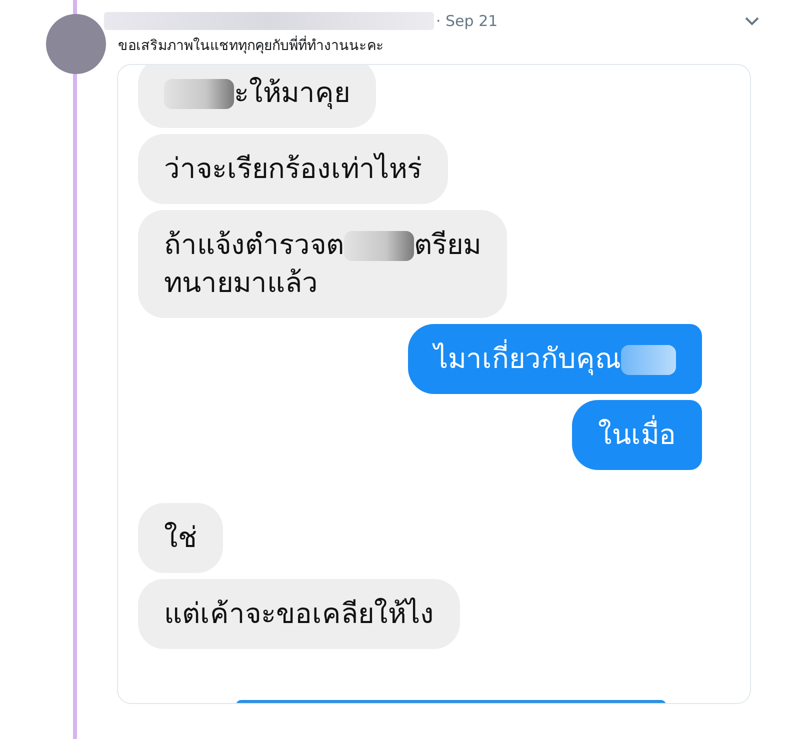  What do you see at coordinates (257, 92) in the screenshot?
I see `message-text: ะให้มาคุย` at bounding box center [257, 92].